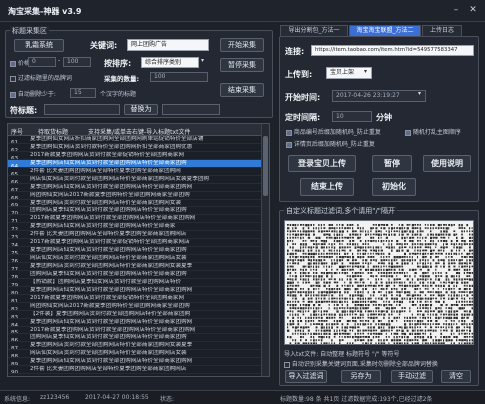  What do you see at coordinates (39, 45) in the screenshot?
I see `system-button: 乳霜系统` at bounding box center [39, 45].